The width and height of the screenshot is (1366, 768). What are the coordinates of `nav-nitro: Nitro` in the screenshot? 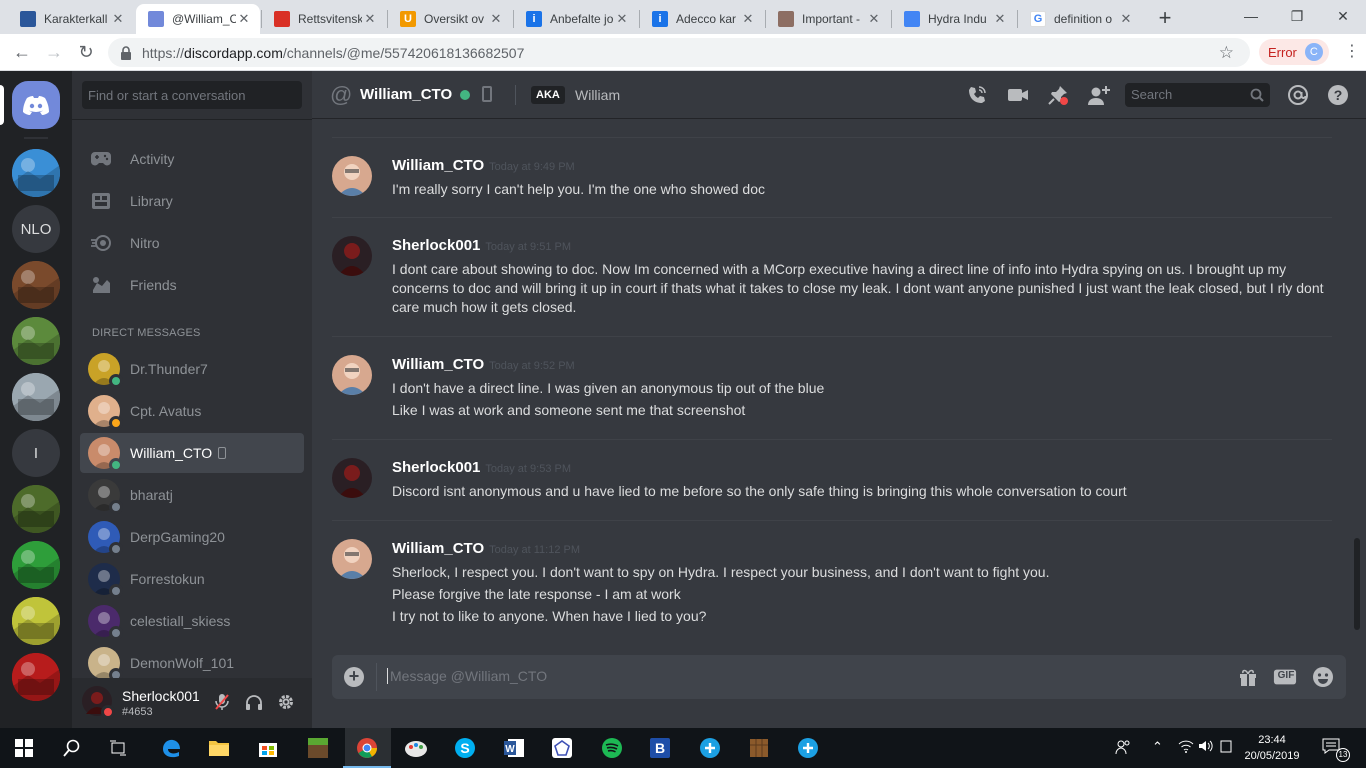 It's located at (192, 243).